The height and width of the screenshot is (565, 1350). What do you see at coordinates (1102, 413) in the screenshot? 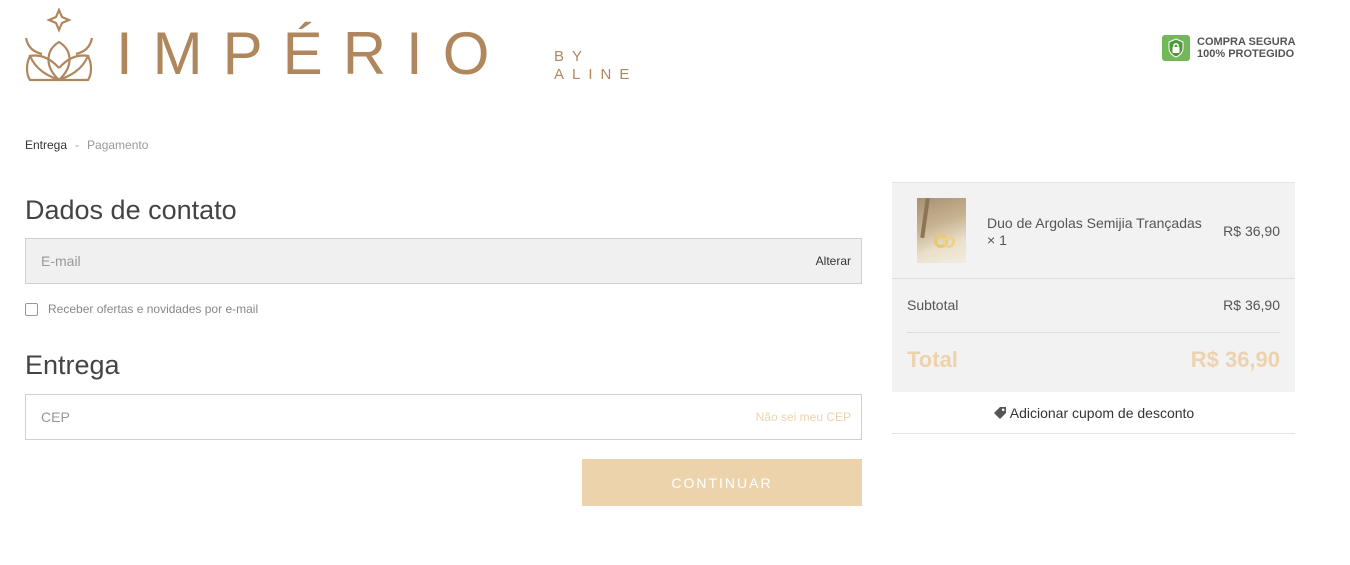
I see `coupon-label: Adicionar cupom de desconto` at bounding box center [1102, 413].